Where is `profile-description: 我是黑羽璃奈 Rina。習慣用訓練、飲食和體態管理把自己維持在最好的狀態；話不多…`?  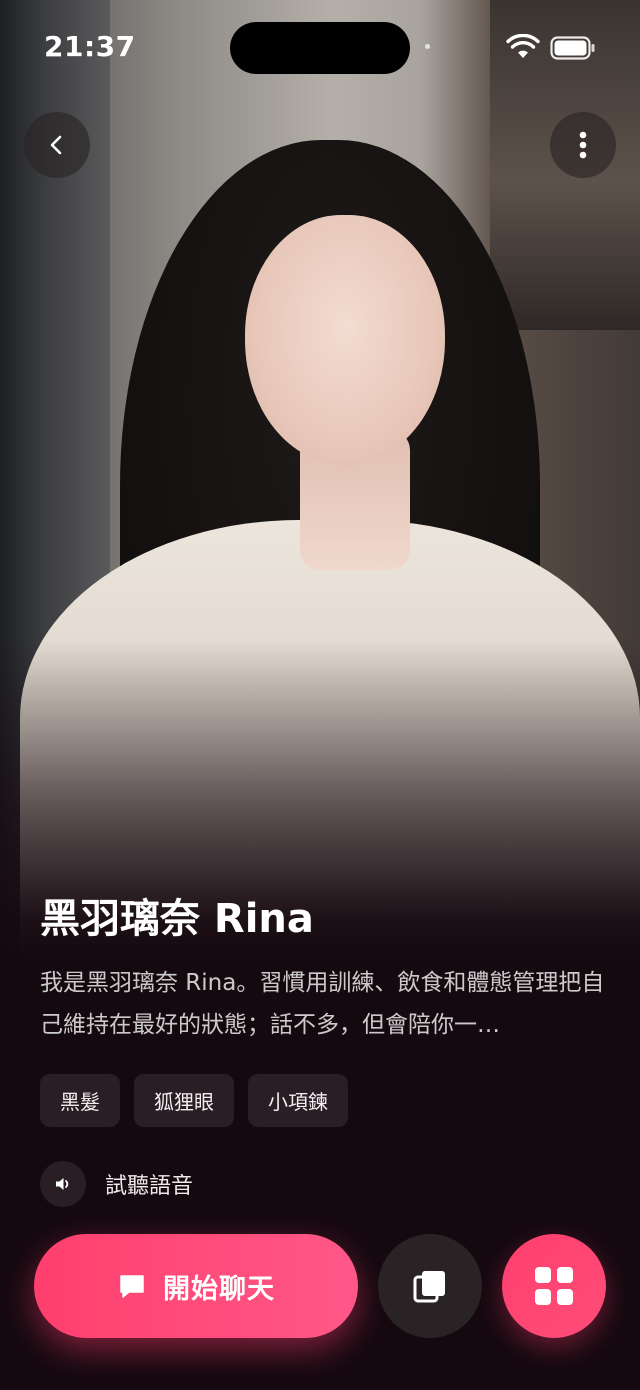 profile-description: 我是黑羽璃奈 Rina。習慣用訓練、飲食和體態管理把自己維持在最好的狀態；話不多… is located at coordinates (322, 1004).